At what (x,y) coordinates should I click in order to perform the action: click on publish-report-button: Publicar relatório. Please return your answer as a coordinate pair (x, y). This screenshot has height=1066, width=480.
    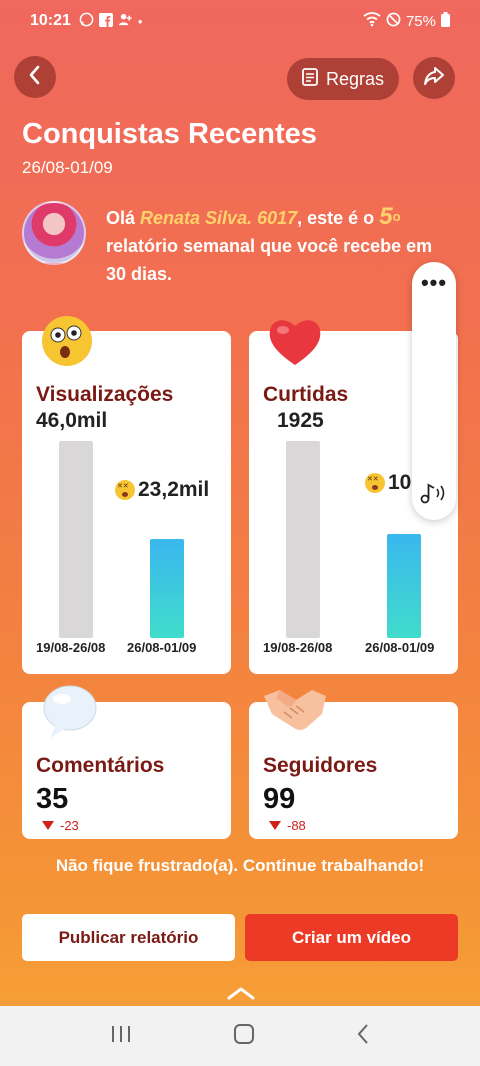
    Looking at the image, I should click on (128, 937).